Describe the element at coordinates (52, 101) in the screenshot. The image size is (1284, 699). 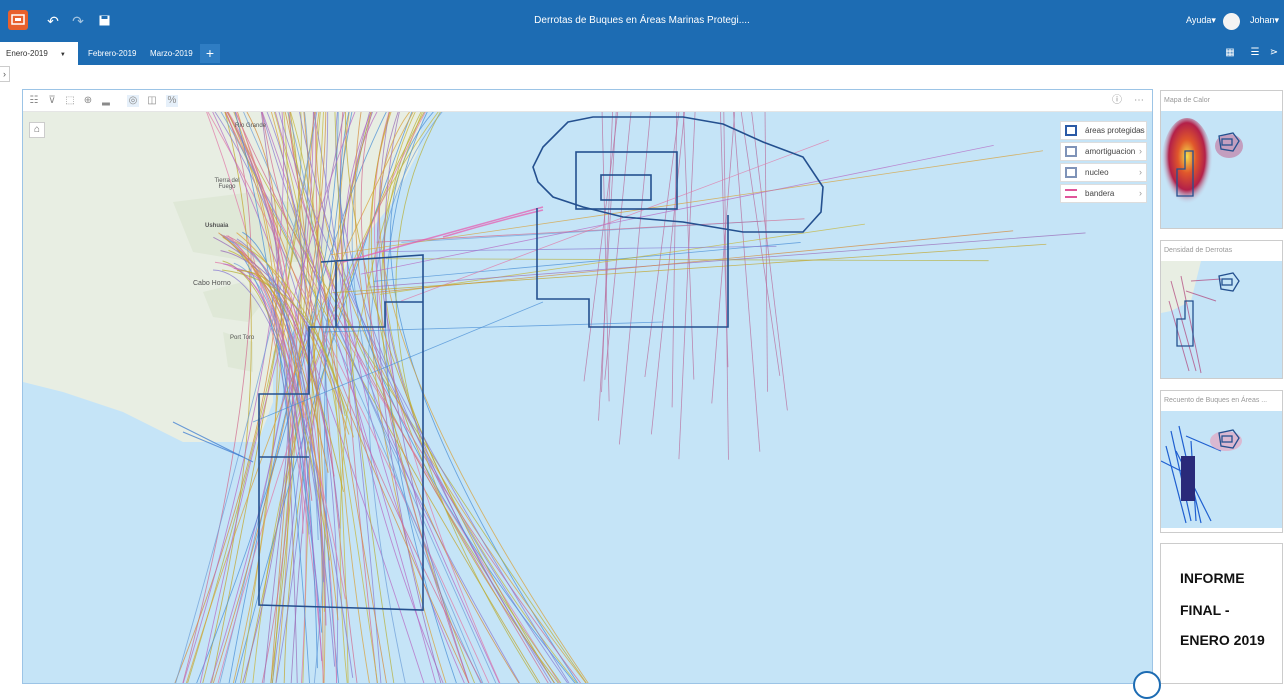
I see `filter-icon: ⊽` at that location.